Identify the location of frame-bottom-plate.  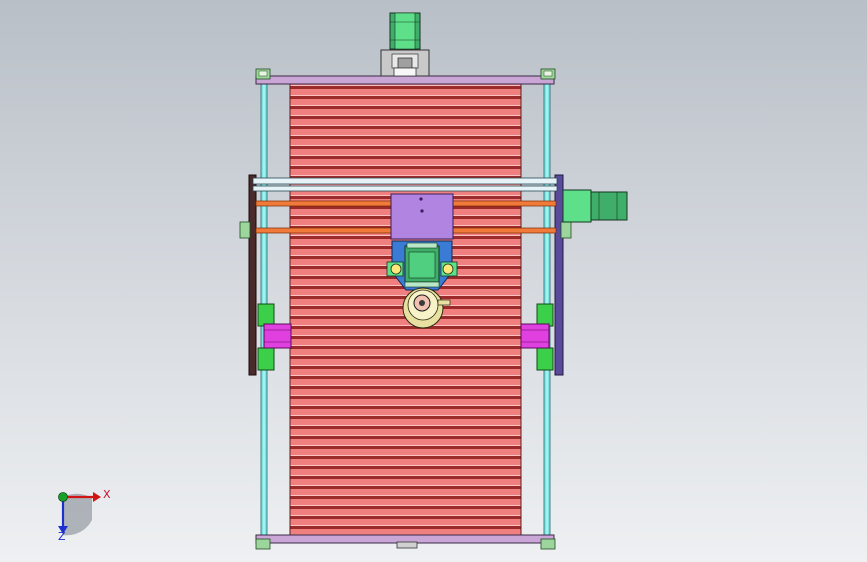
(405, 541).